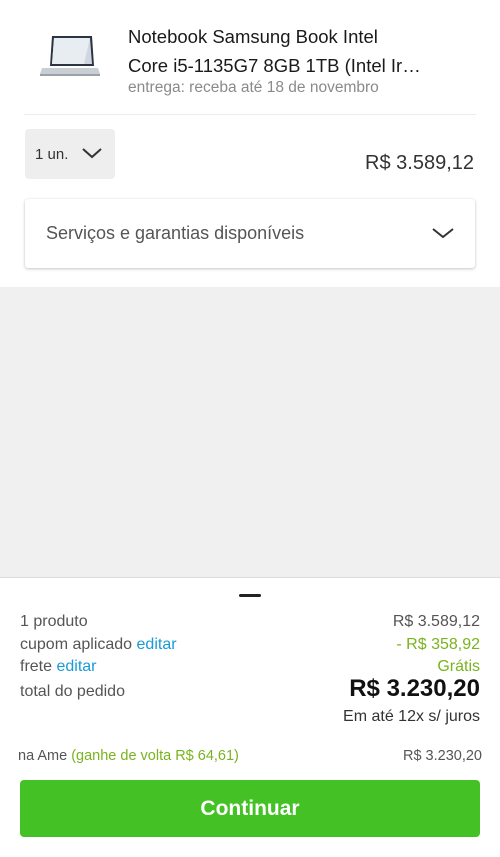  Describe the element at coordinates (157, 644) in the screenshot. I see `edit-coupon-link: editar` at that location.